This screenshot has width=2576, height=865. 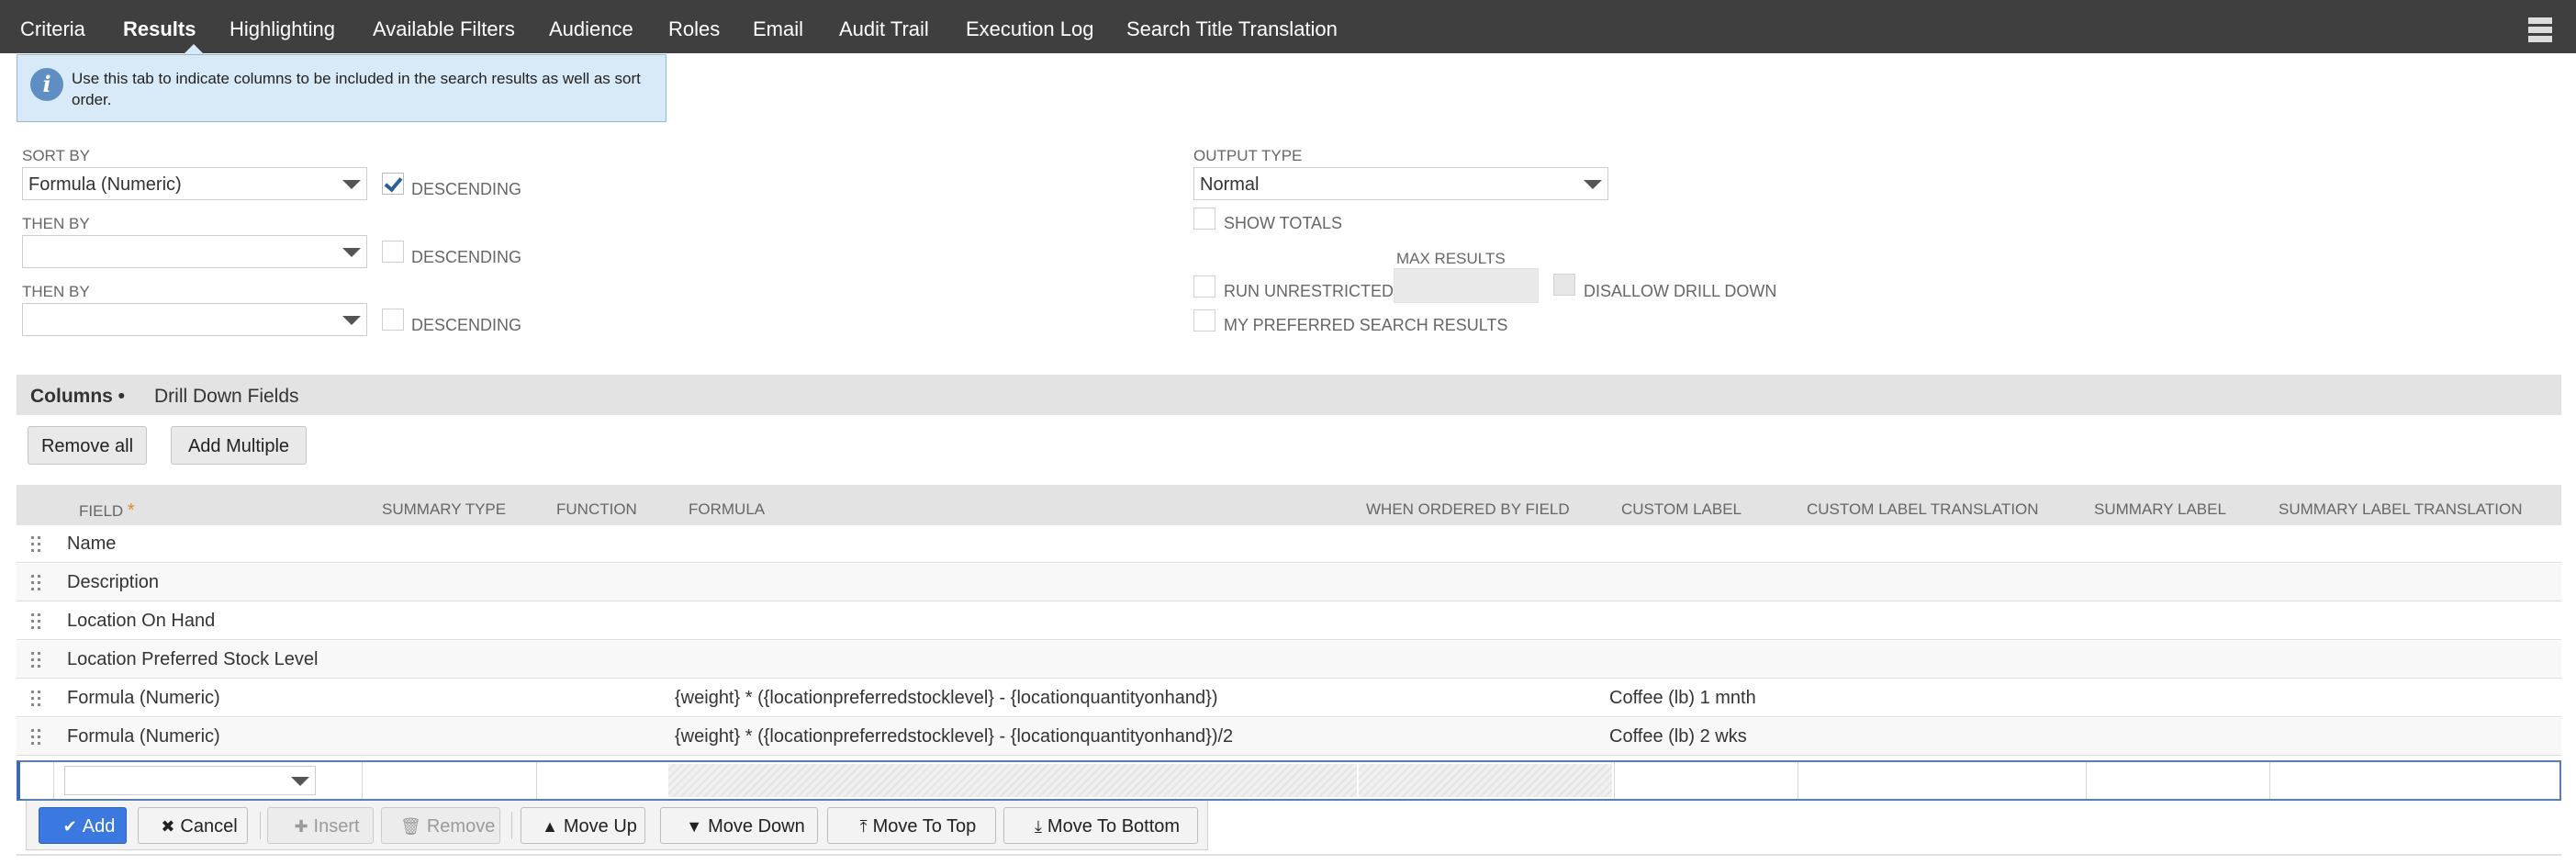 I want to click on table-row: Description, so click(x=1289, y=582).